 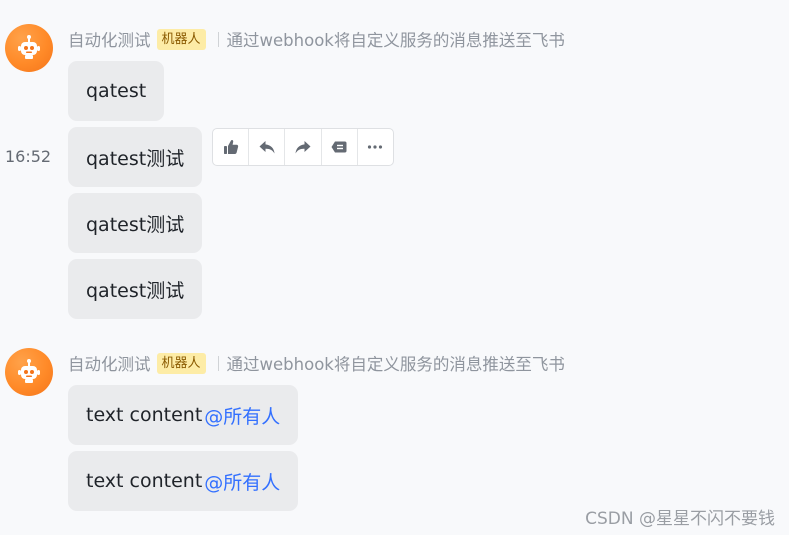 I want to click on message-text: qatest, so click(x=116, y=91).